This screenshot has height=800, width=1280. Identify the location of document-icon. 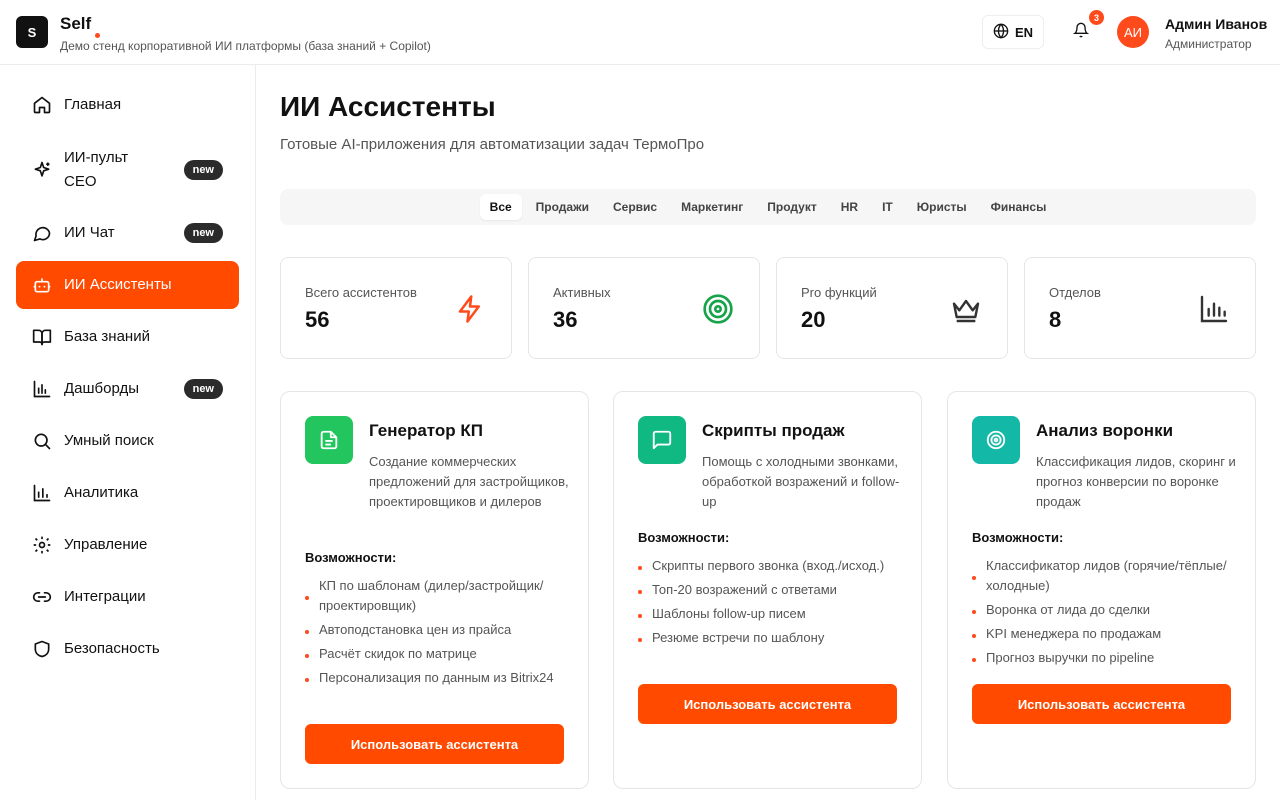
(329, 440).